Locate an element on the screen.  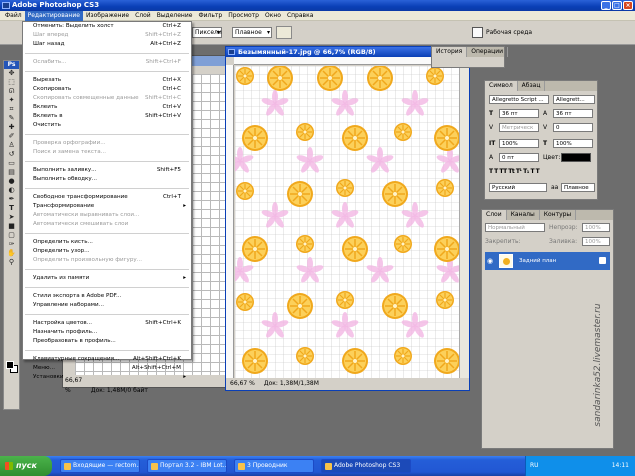
menu-filter: Фильтр is located at coordinates (210, 16).